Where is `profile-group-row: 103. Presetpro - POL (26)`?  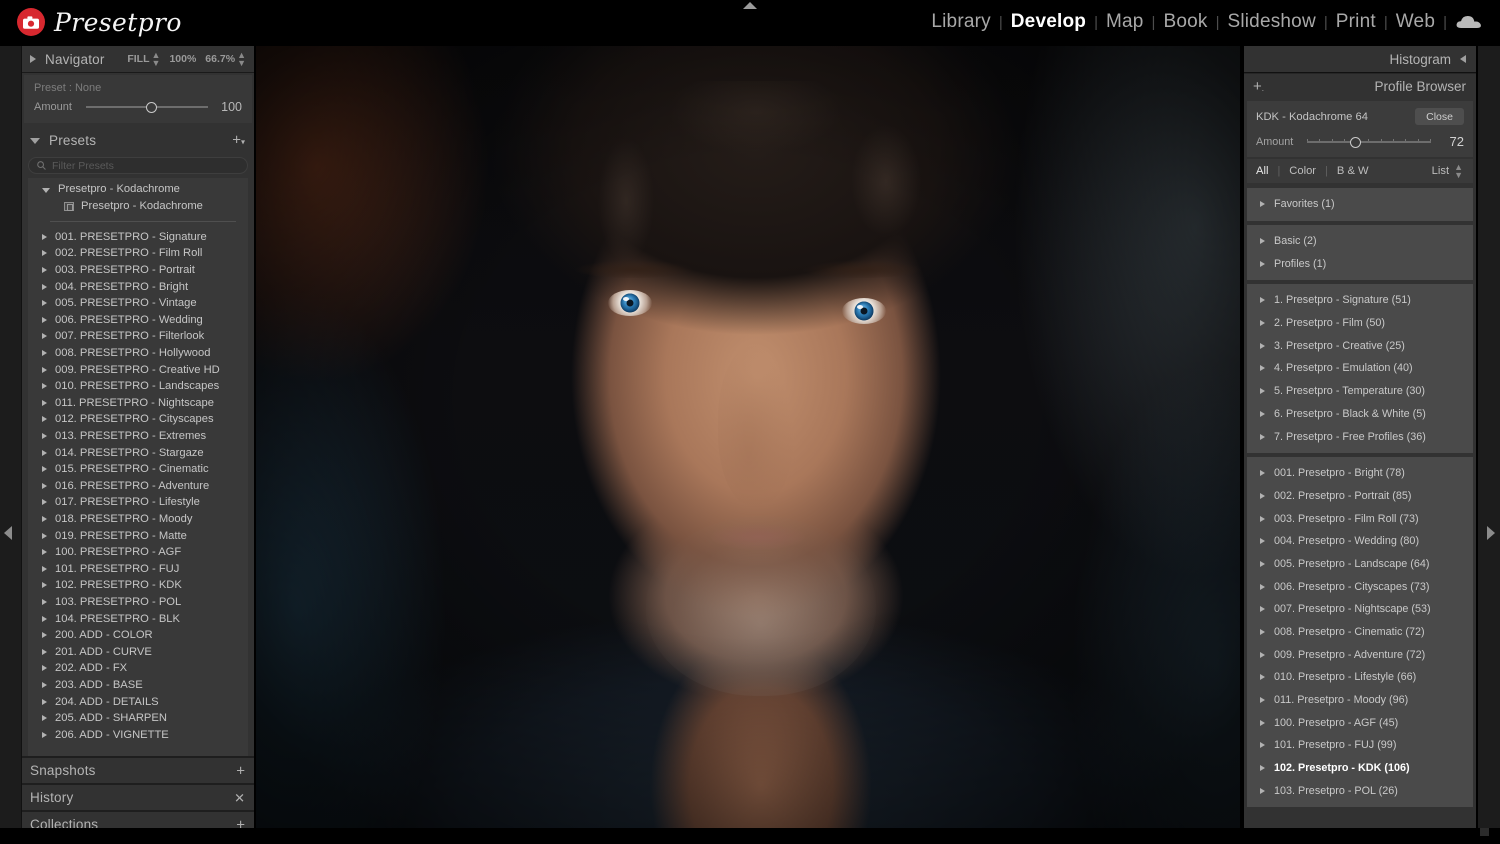
profile-group-row: 103. Presetpro - POL (26) is located at coordinates (1360, 791).